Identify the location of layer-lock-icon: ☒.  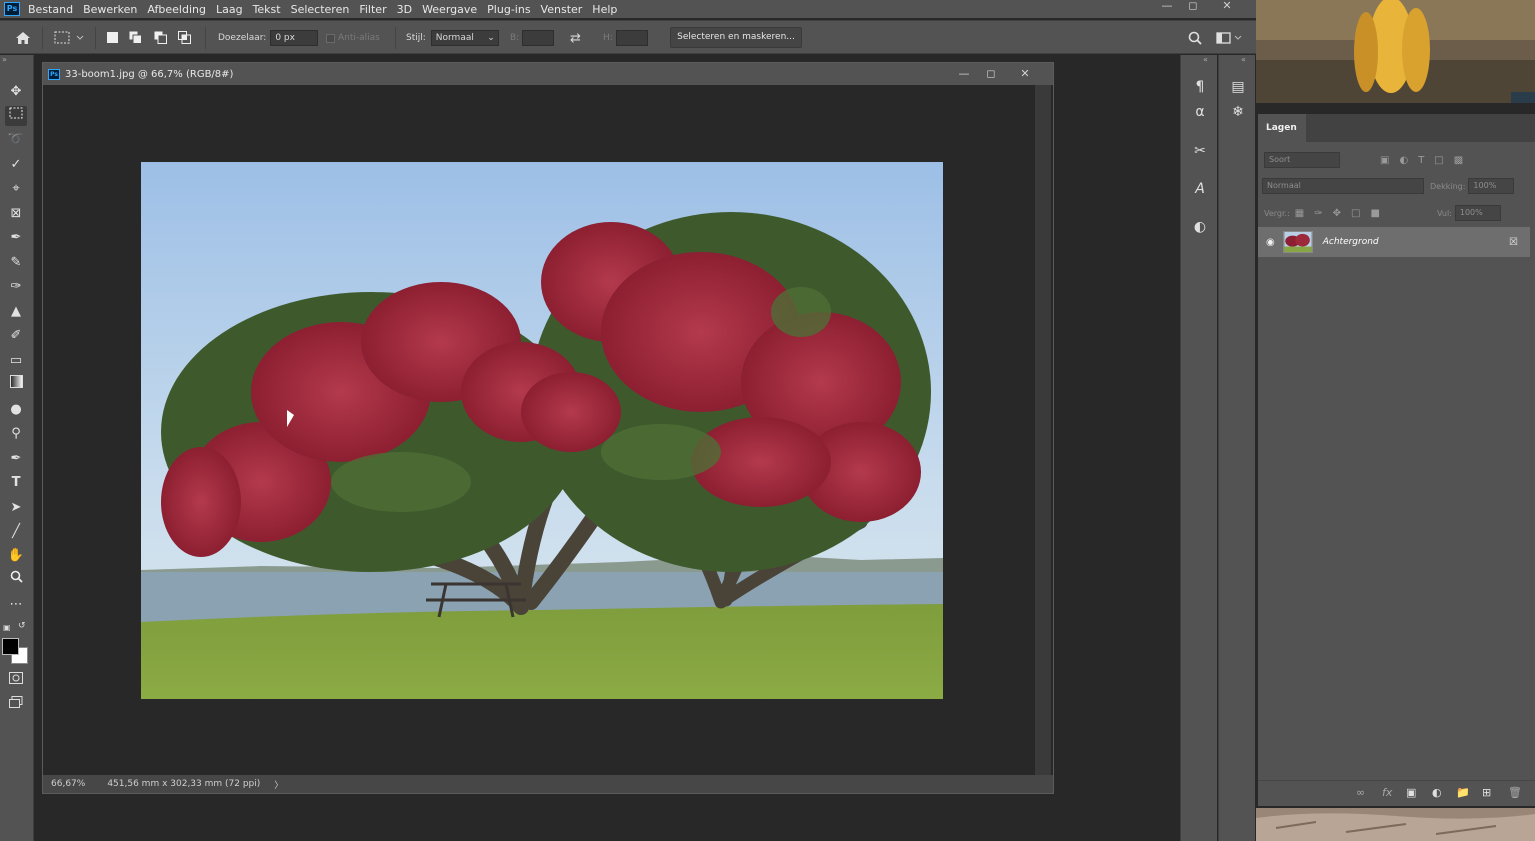
(1513, 242).